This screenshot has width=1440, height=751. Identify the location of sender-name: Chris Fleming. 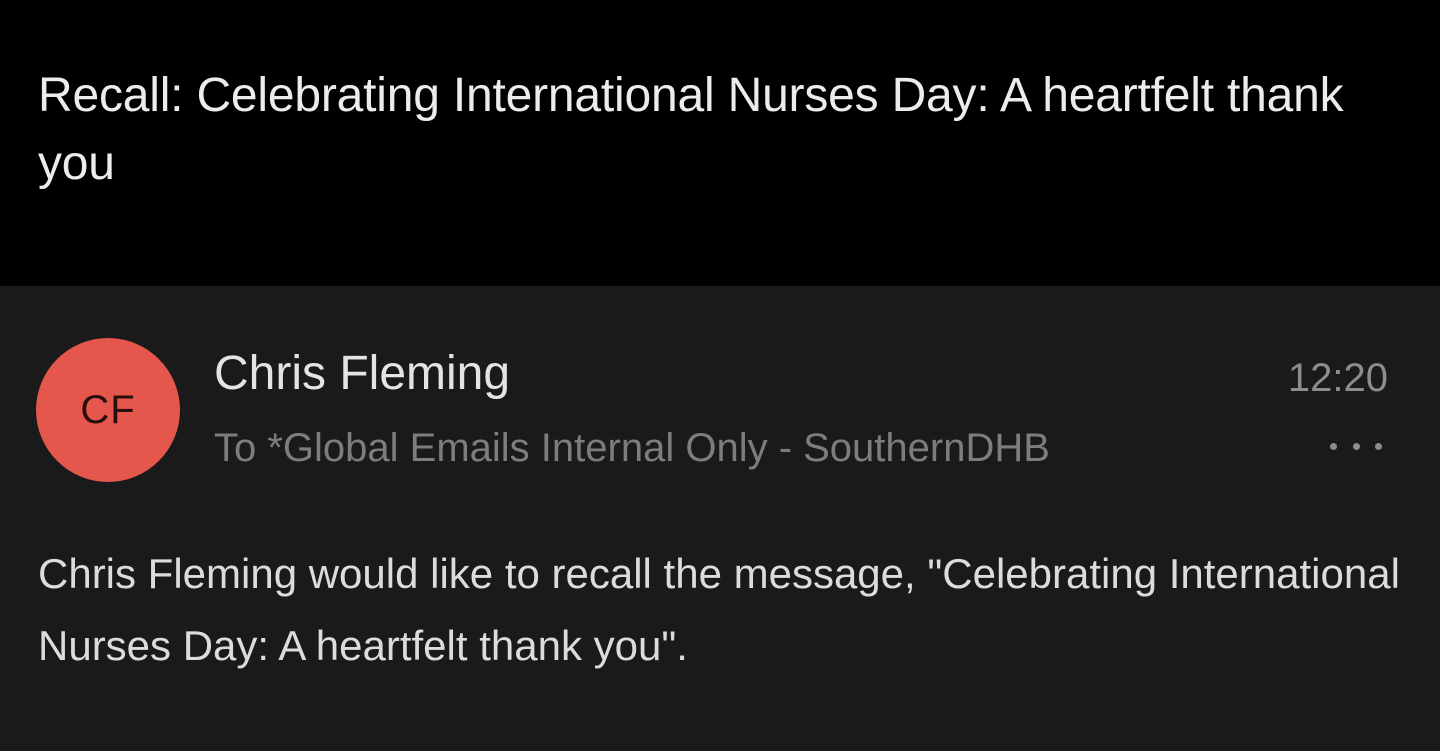
(362, 374).